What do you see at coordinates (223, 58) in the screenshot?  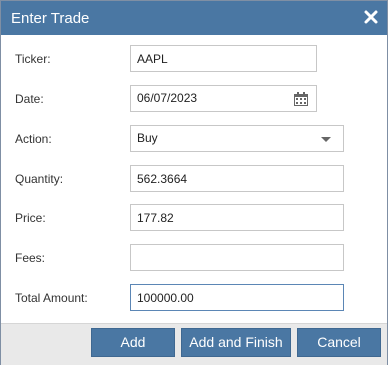 I see `ticker-input` at bounding box center [223, 58].